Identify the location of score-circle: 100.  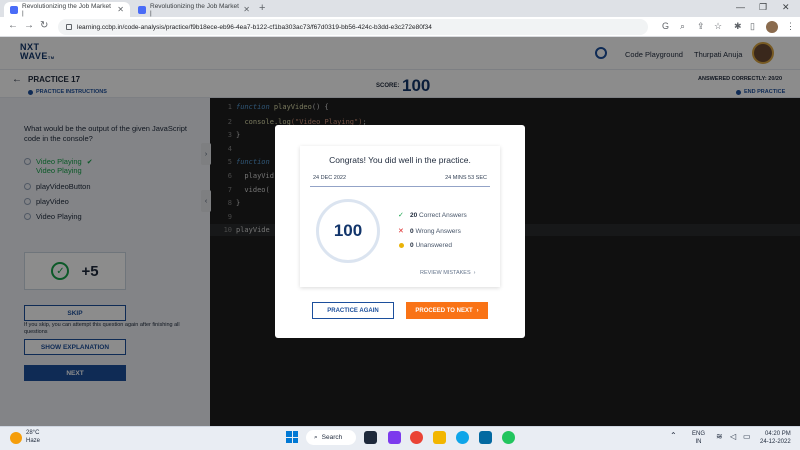
(348, 231).